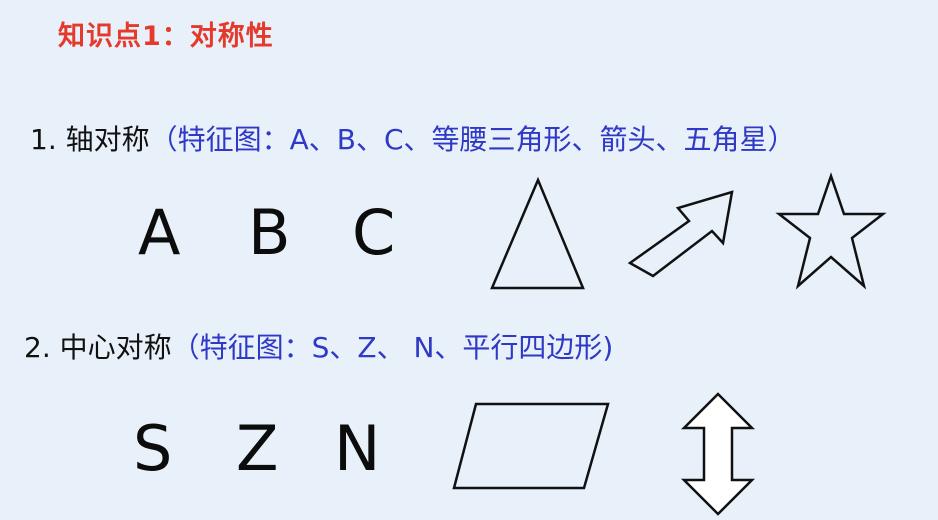 This screenshot has width=938, height=520. What do you see at coordinates (159, 232) in the screenshot?
I see `letter-a: A` at bounding box center [159, 232].